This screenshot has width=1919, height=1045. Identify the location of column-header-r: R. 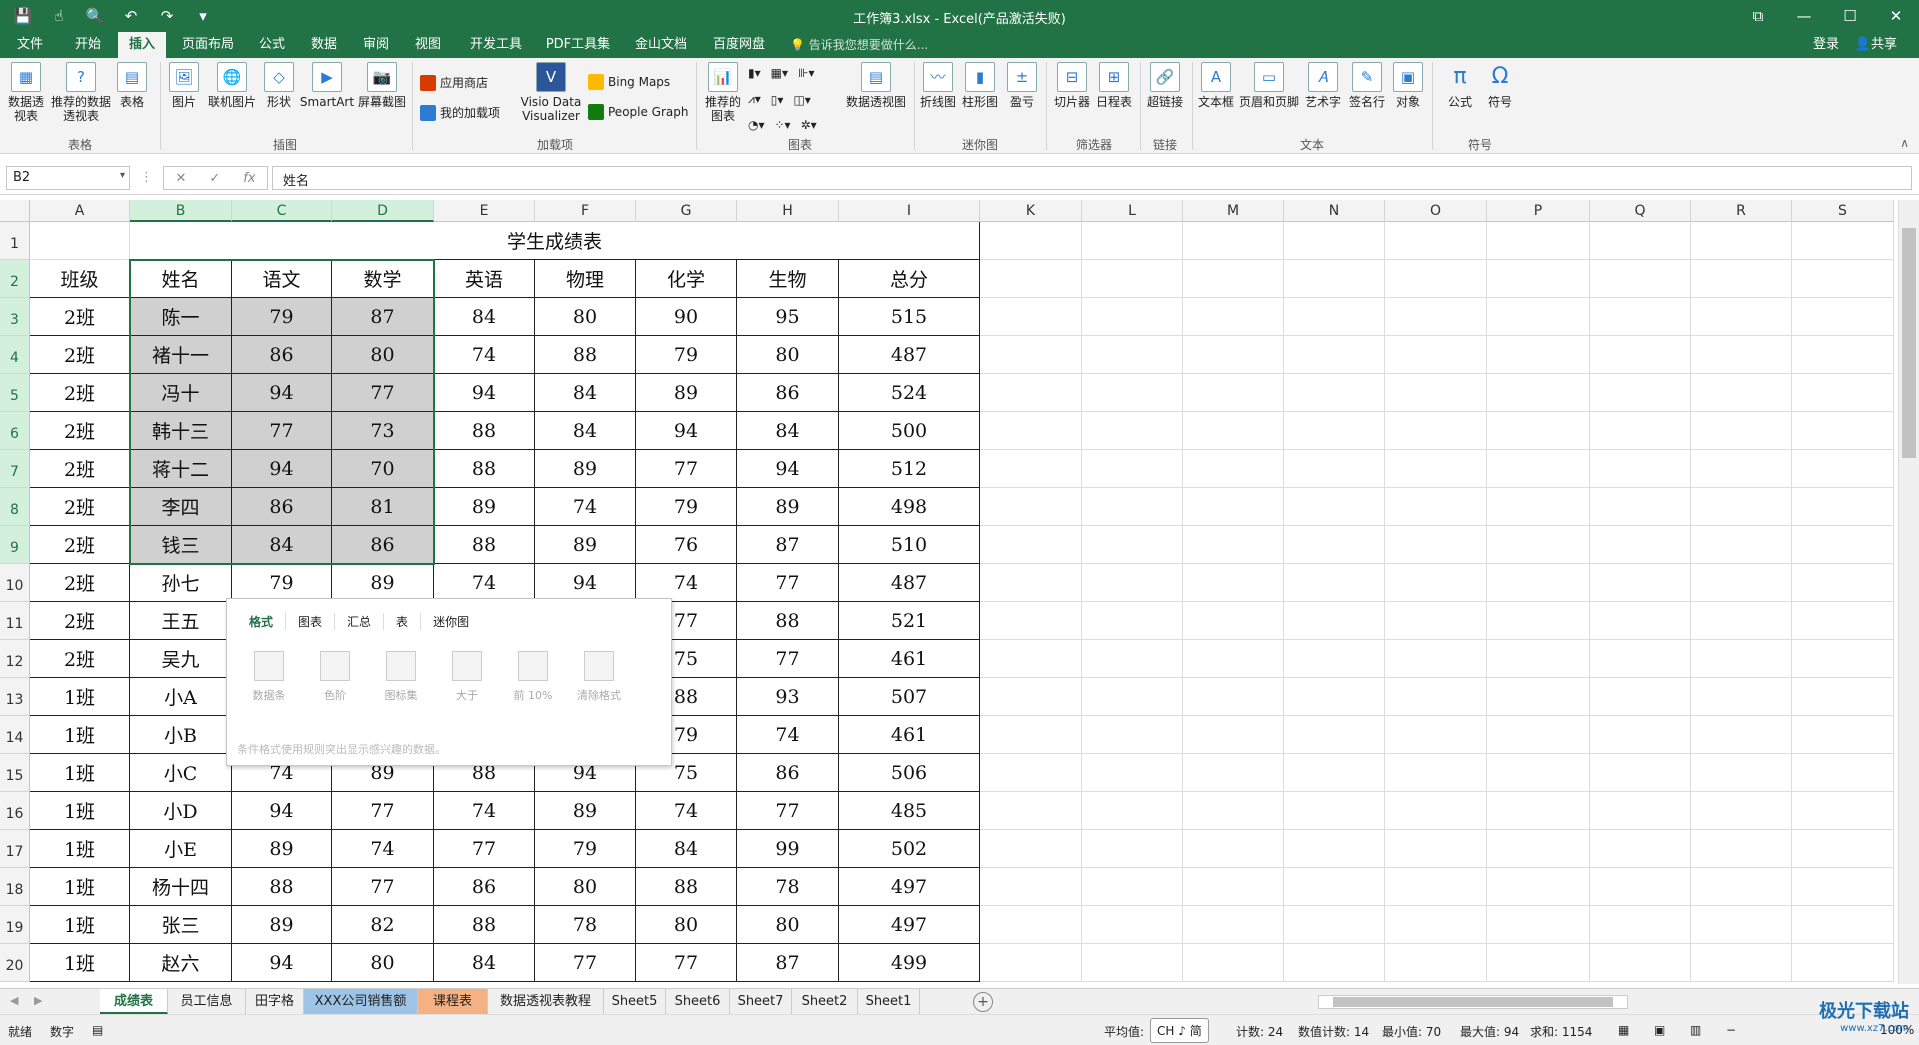
(1741, 211).